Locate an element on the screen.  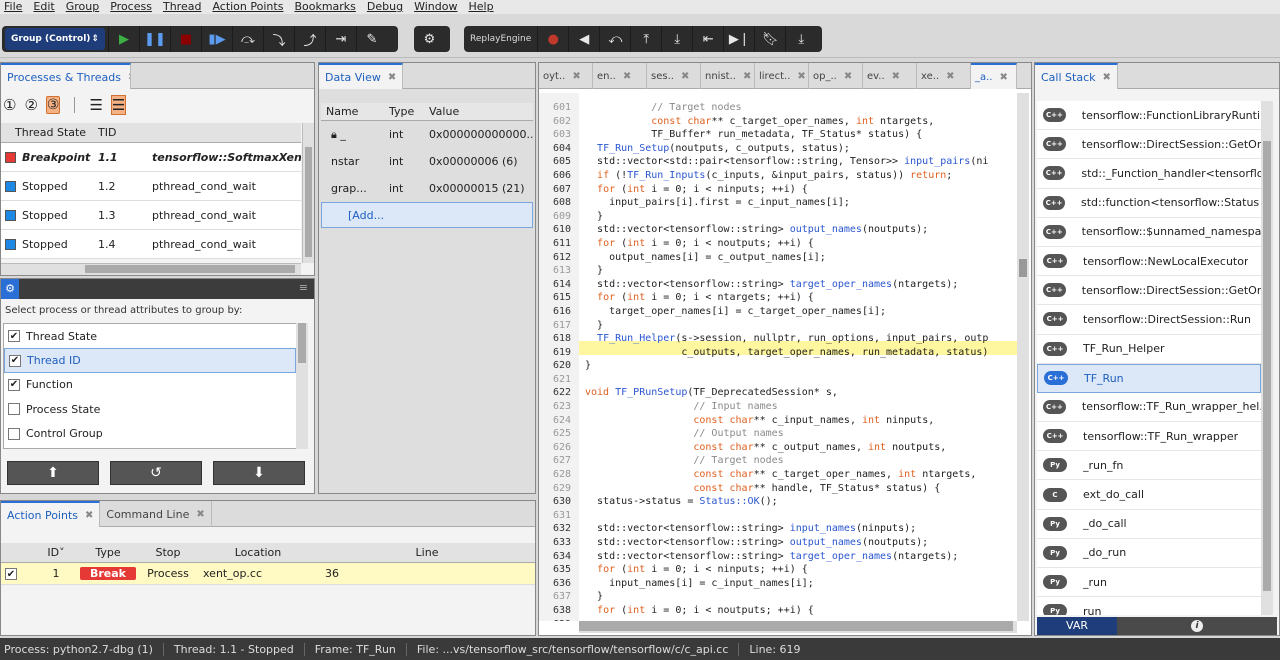
stack-frame: Py _run_fn is located at coordinates (1149, 466).